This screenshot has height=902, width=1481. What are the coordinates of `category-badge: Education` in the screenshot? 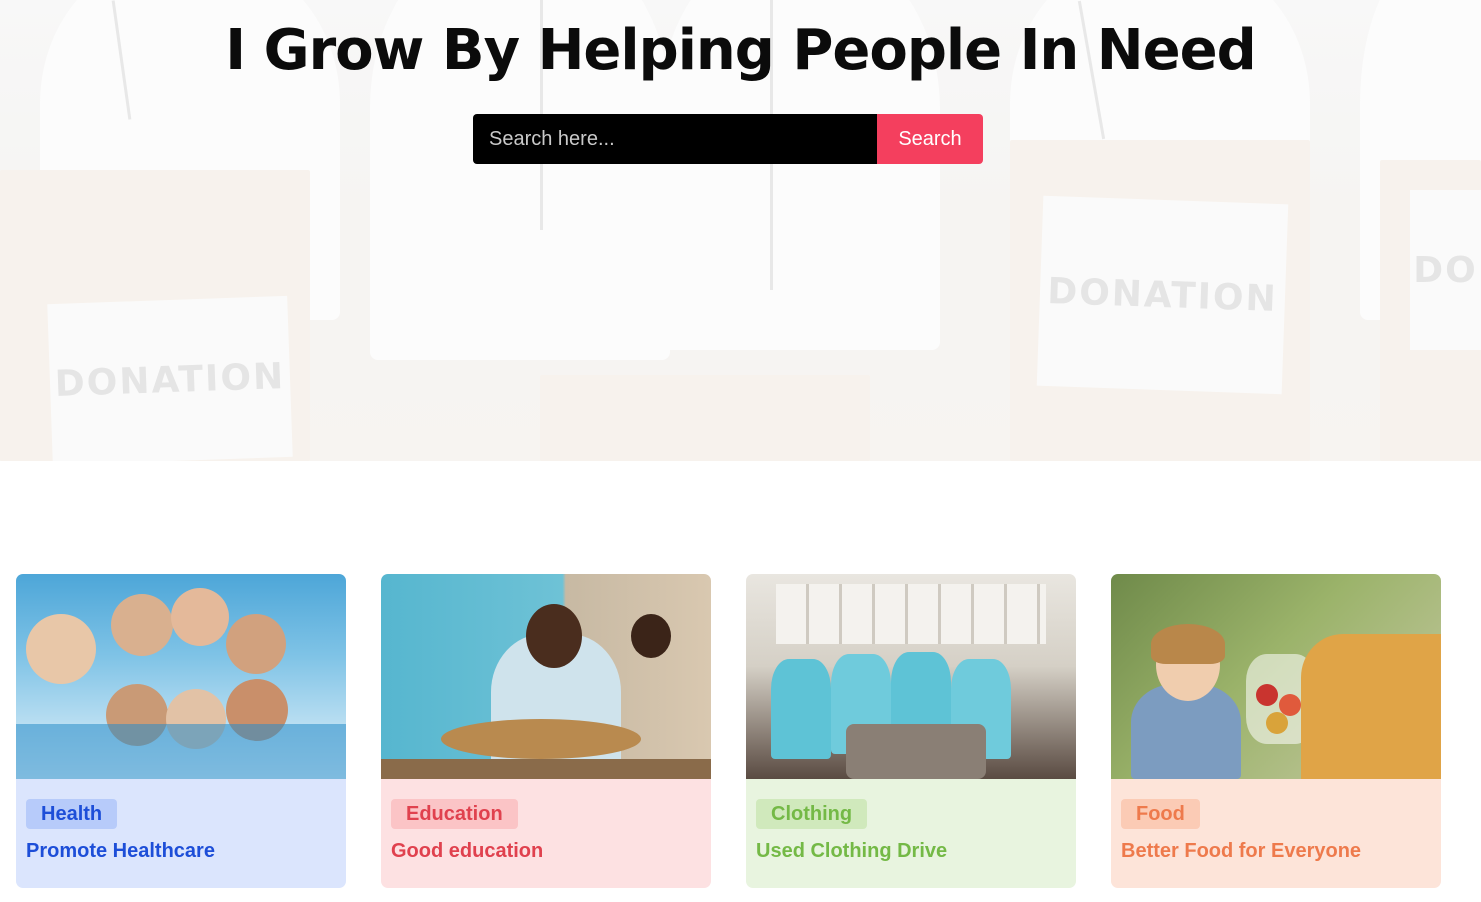 It's located at (454, 814).